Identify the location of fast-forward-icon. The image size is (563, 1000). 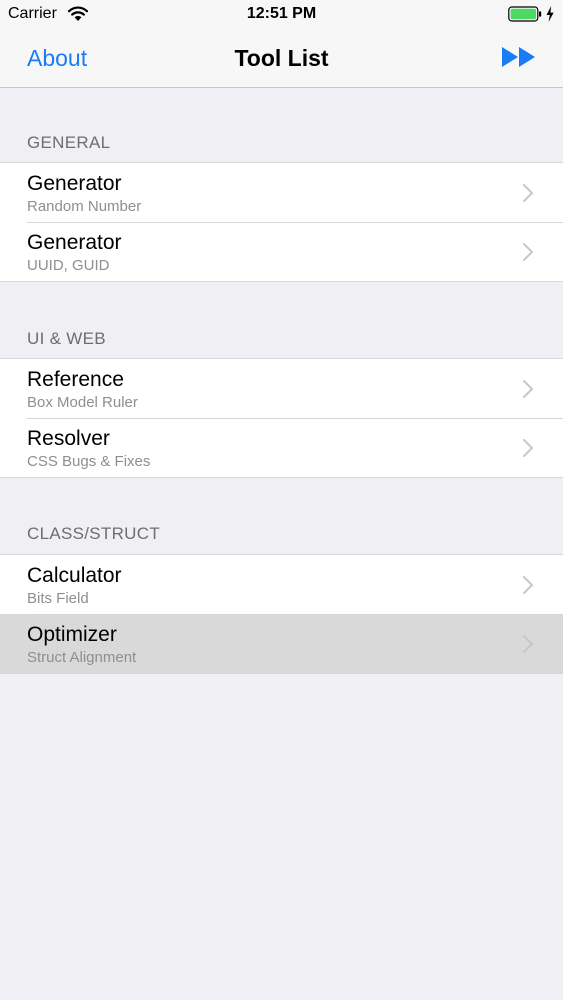
(519, 57).